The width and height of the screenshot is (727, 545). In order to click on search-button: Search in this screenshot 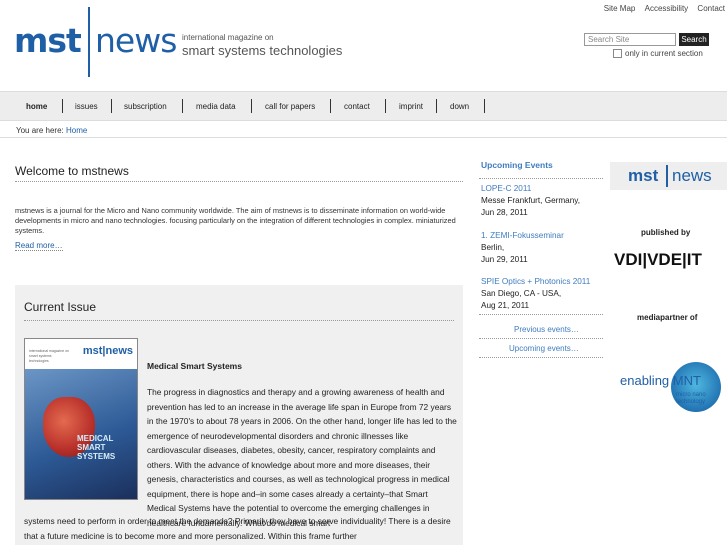, I will do `click(694, 39)`.